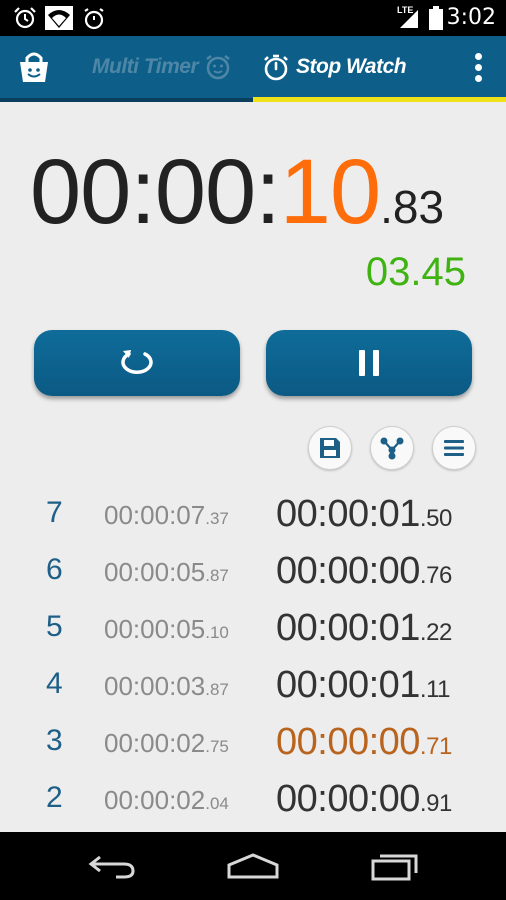  I want to click on current-split-time: 03.45, so click(415, 272).